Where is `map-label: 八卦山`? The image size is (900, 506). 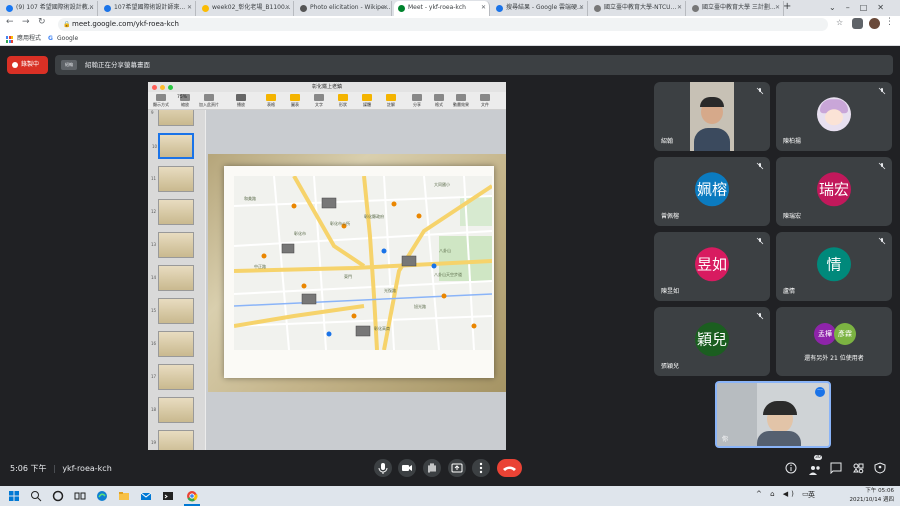
map-label: 八卦山 is located at coordinates (445, 250).